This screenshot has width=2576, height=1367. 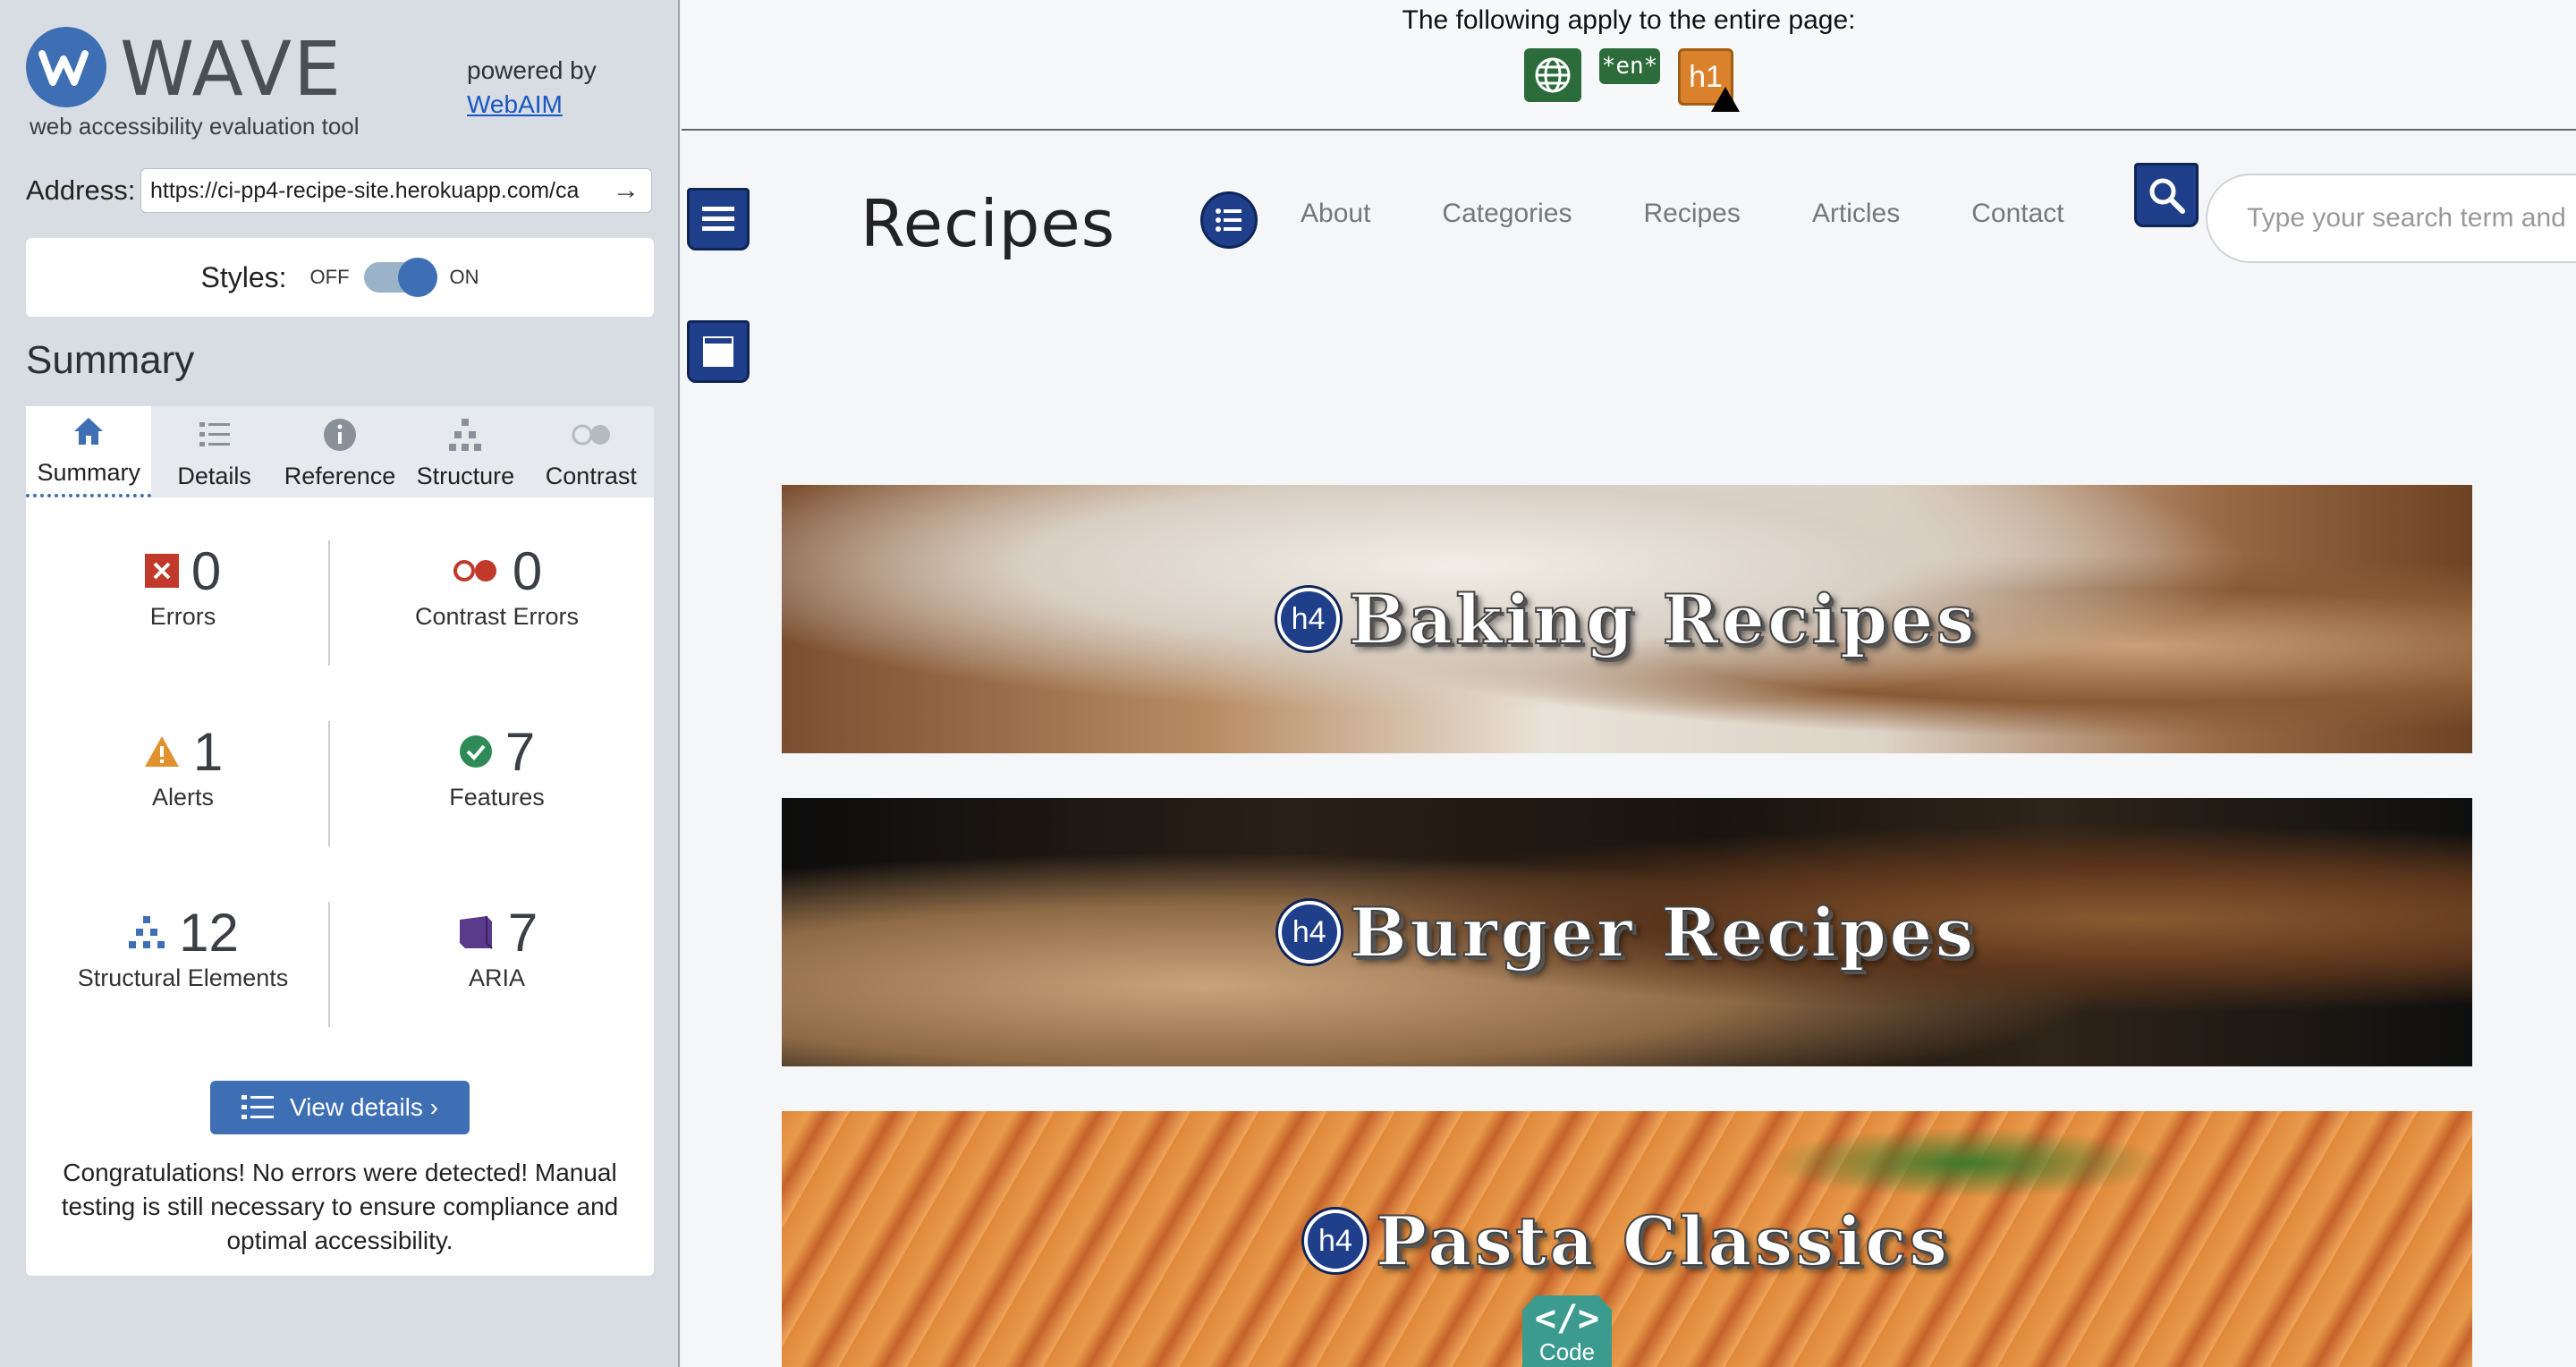 I want to click on navigation-landmark-icon, so click(x=1229, y=220).